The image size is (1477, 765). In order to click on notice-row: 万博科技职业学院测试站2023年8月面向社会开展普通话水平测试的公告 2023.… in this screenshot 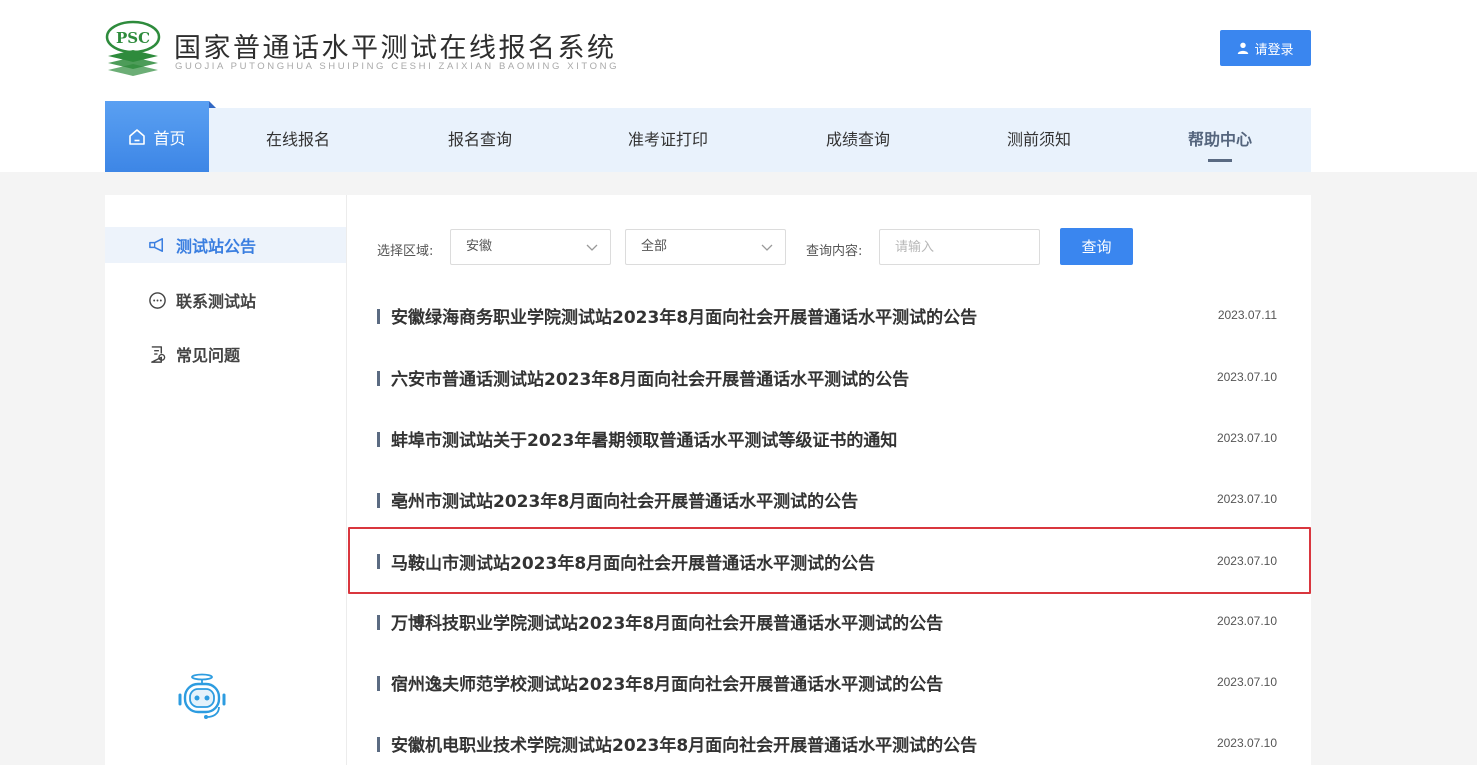, I will do `click(829, 621)`.